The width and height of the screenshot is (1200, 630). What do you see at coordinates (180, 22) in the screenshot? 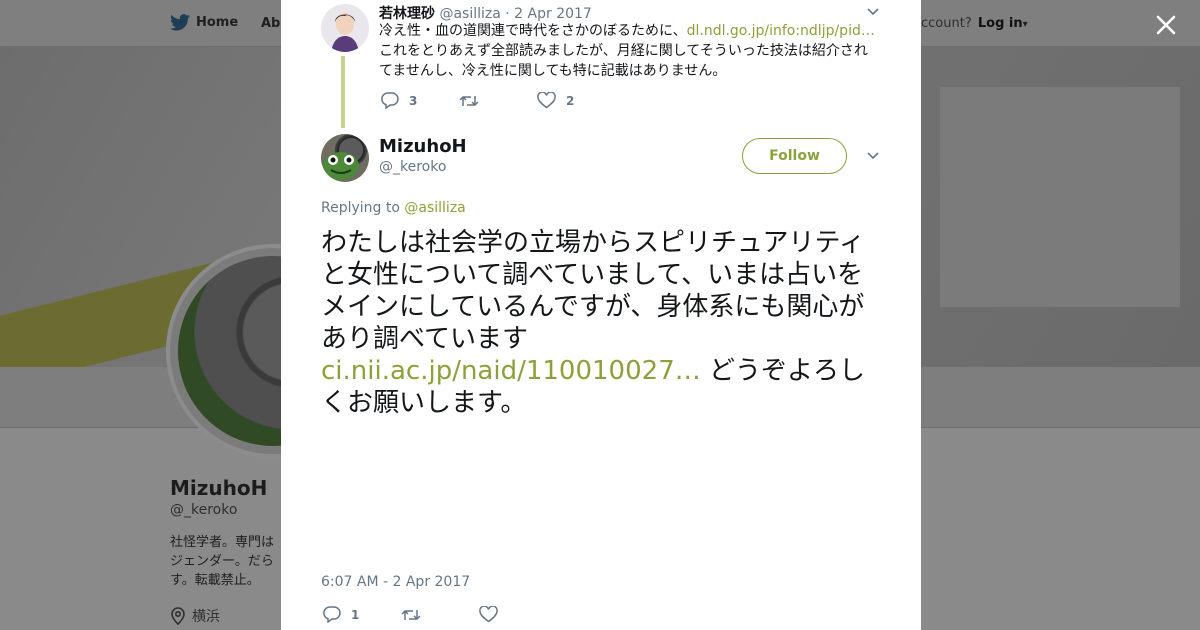
I see `twitter-bird-icon` at bounding box center [180, 22].